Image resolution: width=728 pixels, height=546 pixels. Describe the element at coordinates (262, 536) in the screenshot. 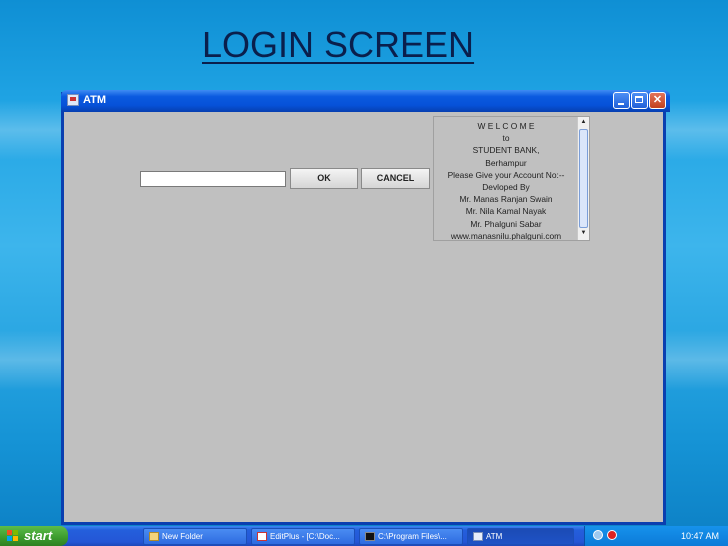

I see `editplus-icon` at that location.